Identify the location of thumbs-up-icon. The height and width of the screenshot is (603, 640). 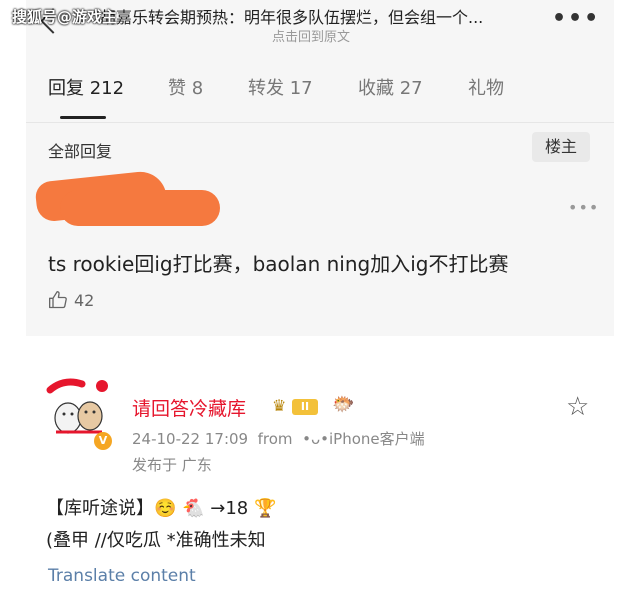
(58, 300).